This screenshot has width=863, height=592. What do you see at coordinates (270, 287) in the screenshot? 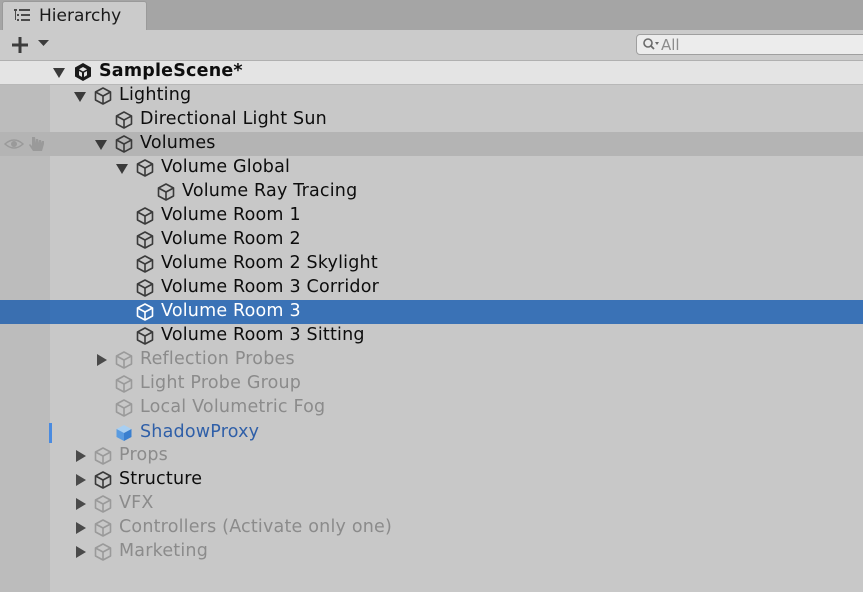
I see `item-label: Volume Room 3 Corridor` at bounding box center [270, 287].